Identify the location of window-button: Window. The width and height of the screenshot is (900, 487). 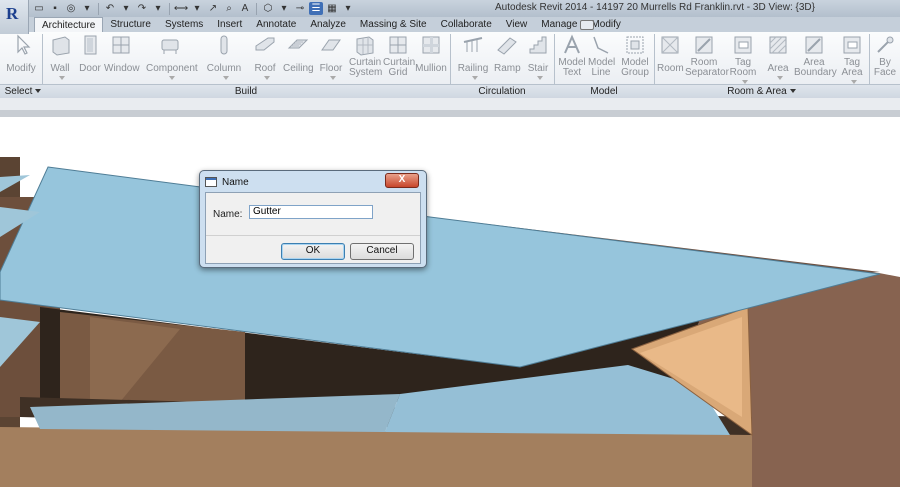
(122, 54).